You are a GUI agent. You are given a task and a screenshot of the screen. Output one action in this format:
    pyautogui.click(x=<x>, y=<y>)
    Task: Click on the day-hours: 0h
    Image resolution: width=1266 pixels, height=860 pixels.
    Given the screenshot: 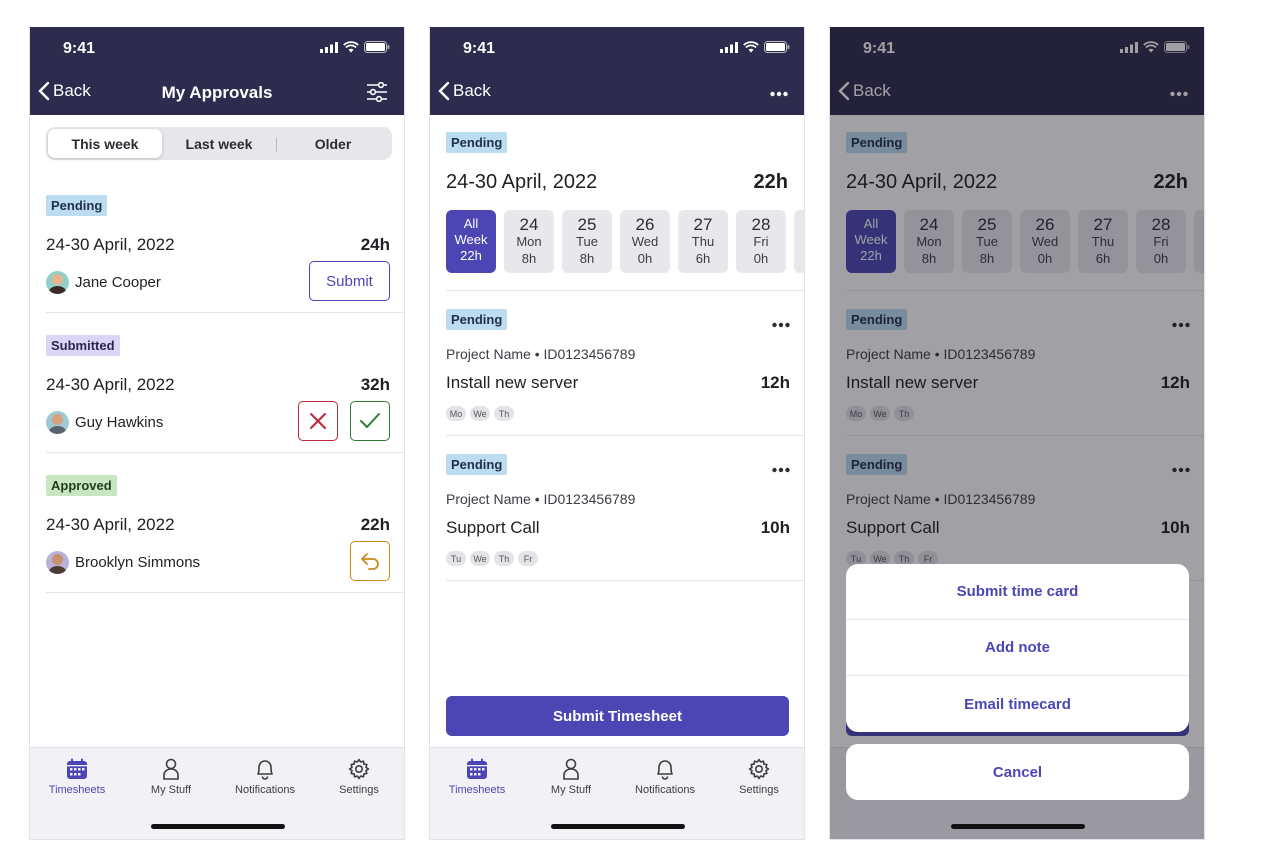 What is the action you would take?
    pyautogui.click(x=761, y=258)
    